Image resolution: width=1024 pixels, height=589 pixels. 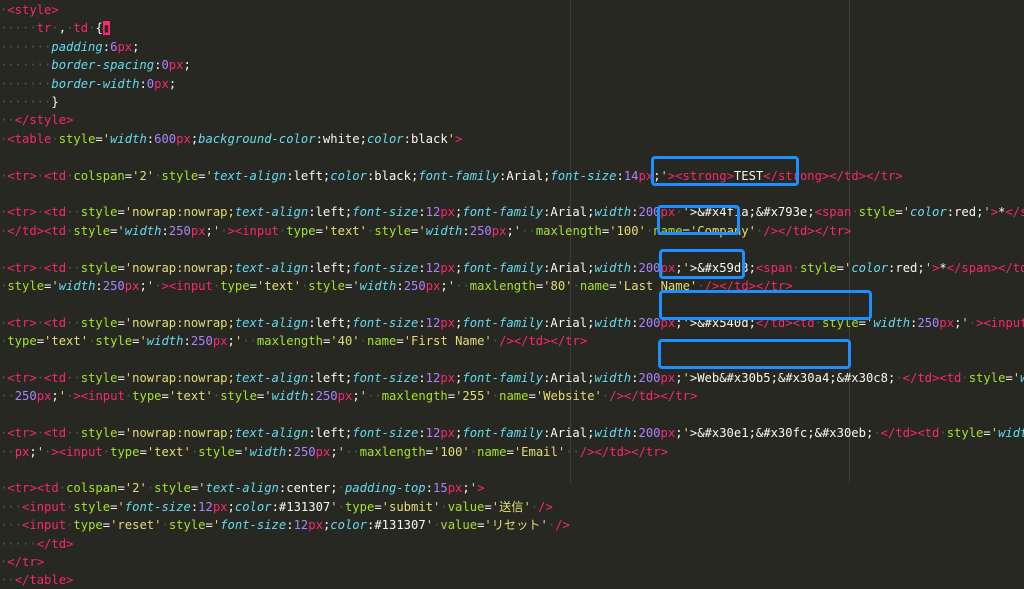 I want to click on code-line: ·····</td>, so click(x=36, y=544).